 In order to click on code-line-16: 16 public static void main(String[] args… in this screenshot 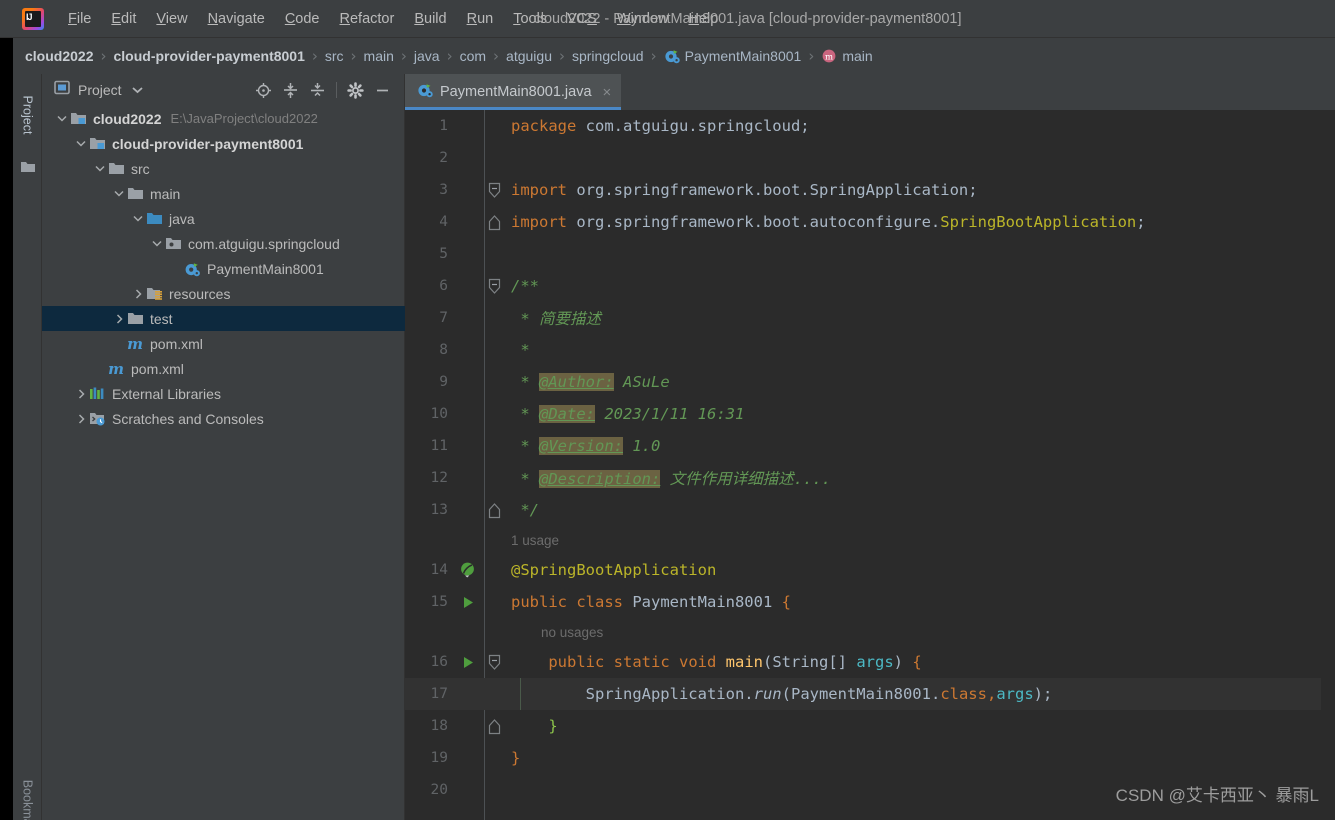, I will do `click(870, 662)`.